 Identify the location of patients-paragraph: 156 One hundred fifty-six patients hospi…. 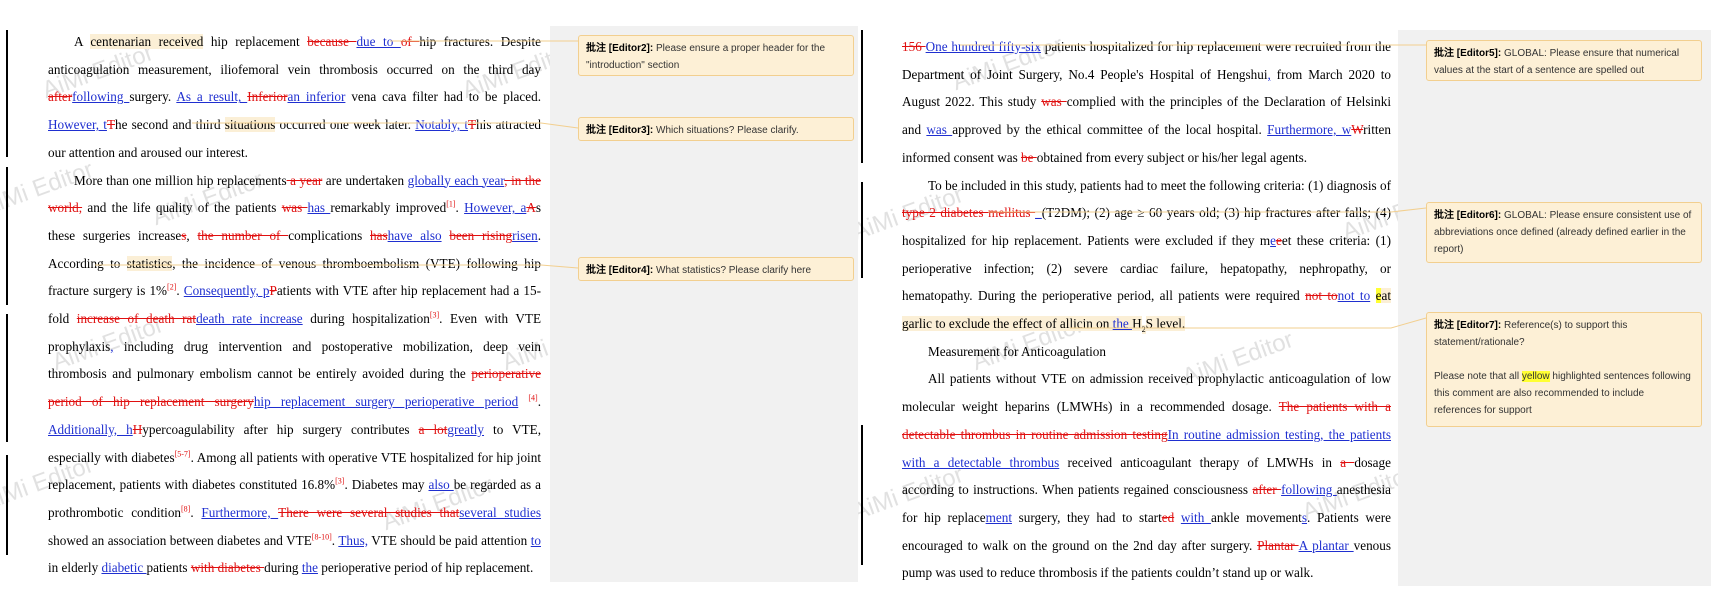
(1147, 102).